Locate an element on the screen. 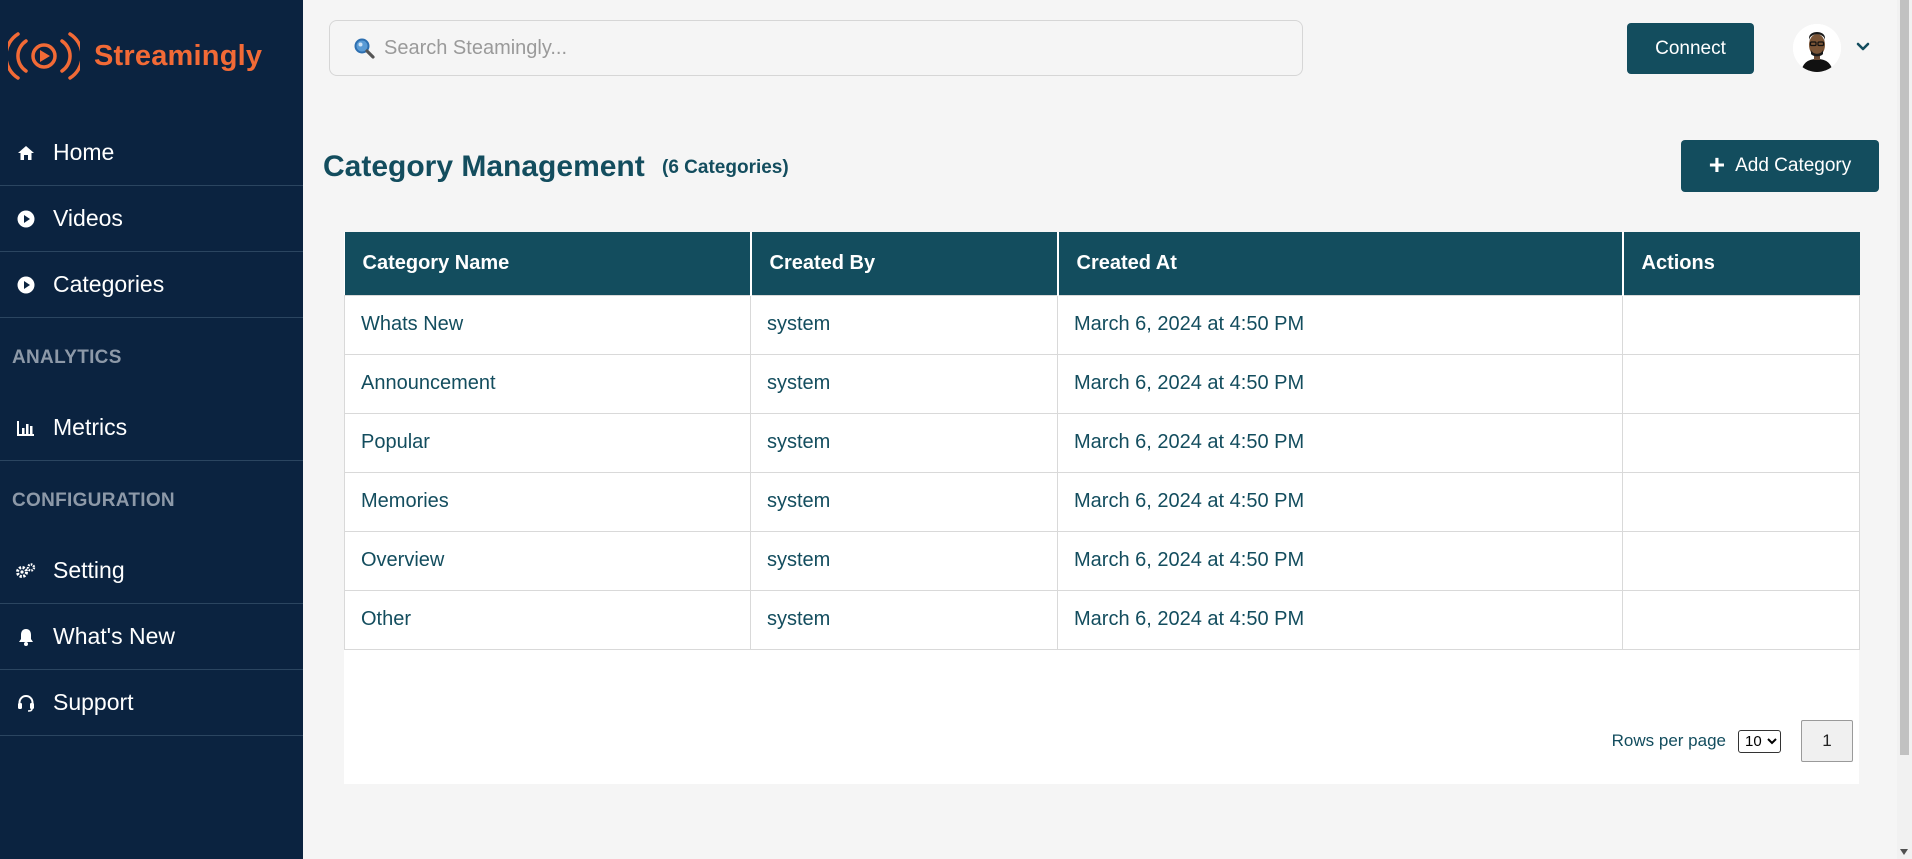 The width and height of the screenshot is (1912, 859). home-icon is located at coordinates (26, 153).